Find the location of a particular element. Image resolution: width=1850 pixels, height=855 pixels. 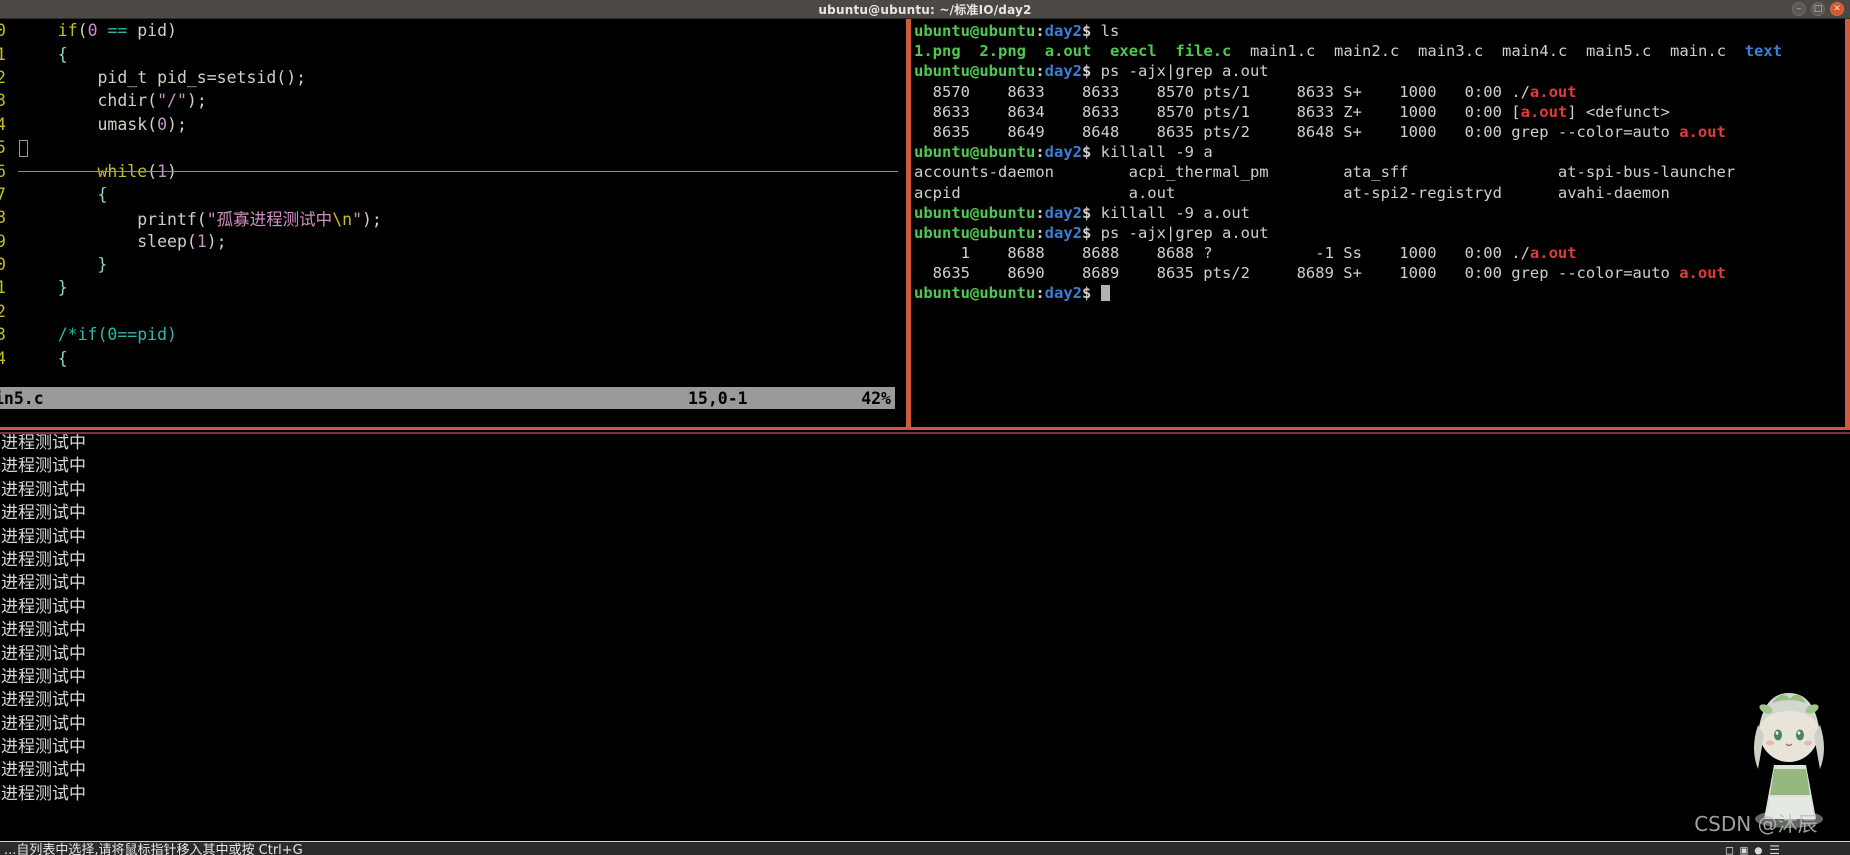

minimize-button: – is located at coordinates (1799, 9).